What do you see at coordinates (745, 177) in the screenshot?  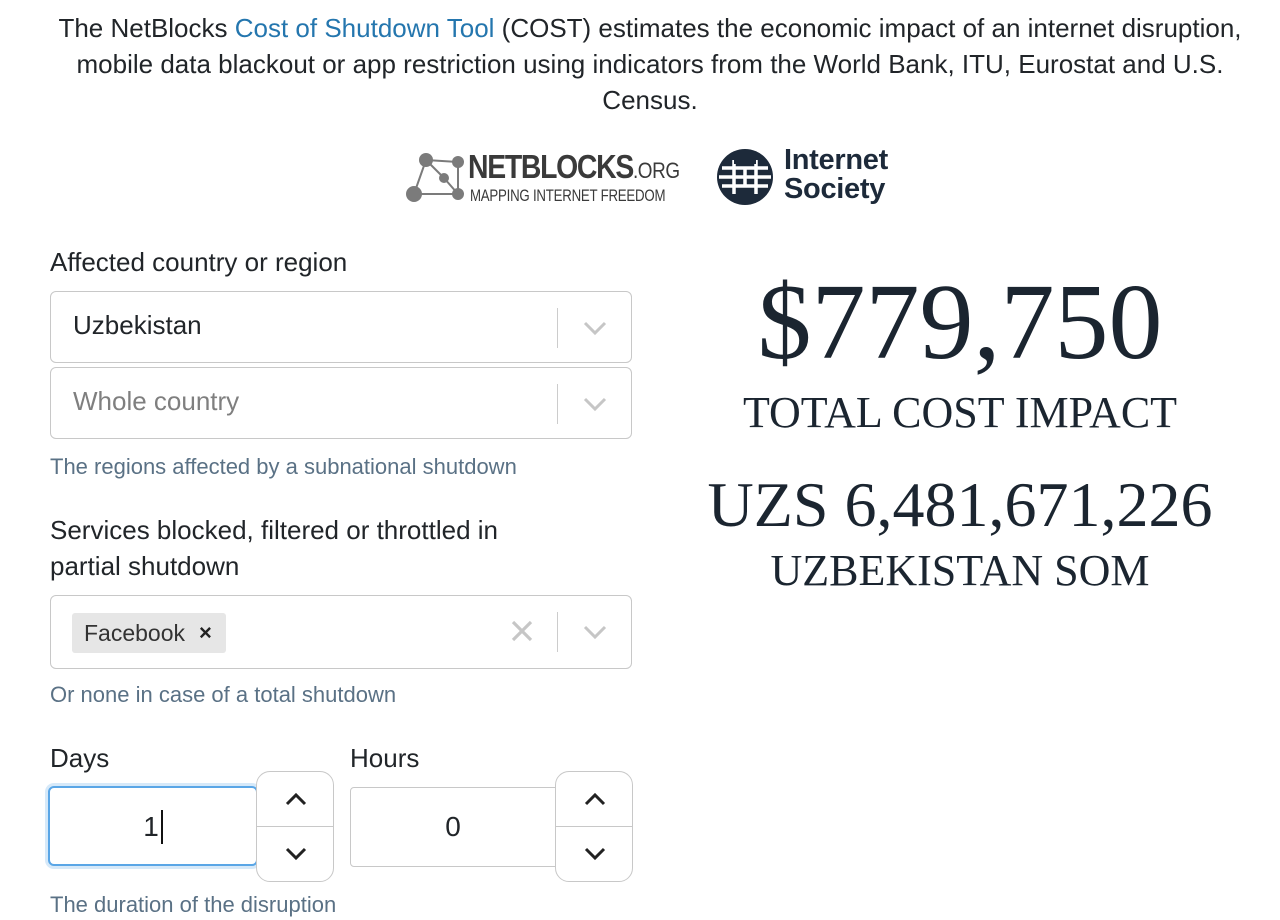 I see `globe-icon` at bounding box center [745, 177].